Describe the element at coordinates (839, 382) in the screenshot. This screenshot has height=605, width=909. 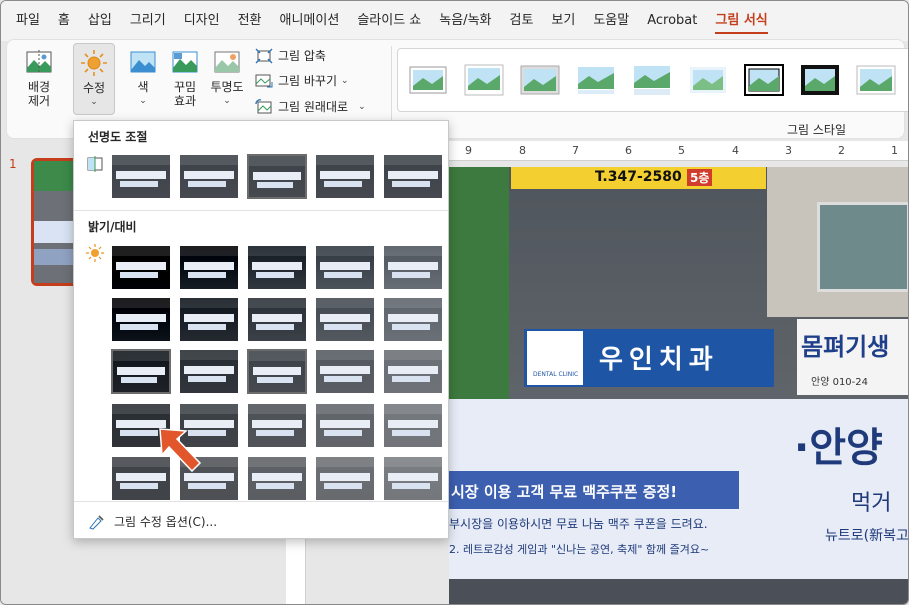
I see `photo-right-sign-phone: 안양 010-24` at that location.